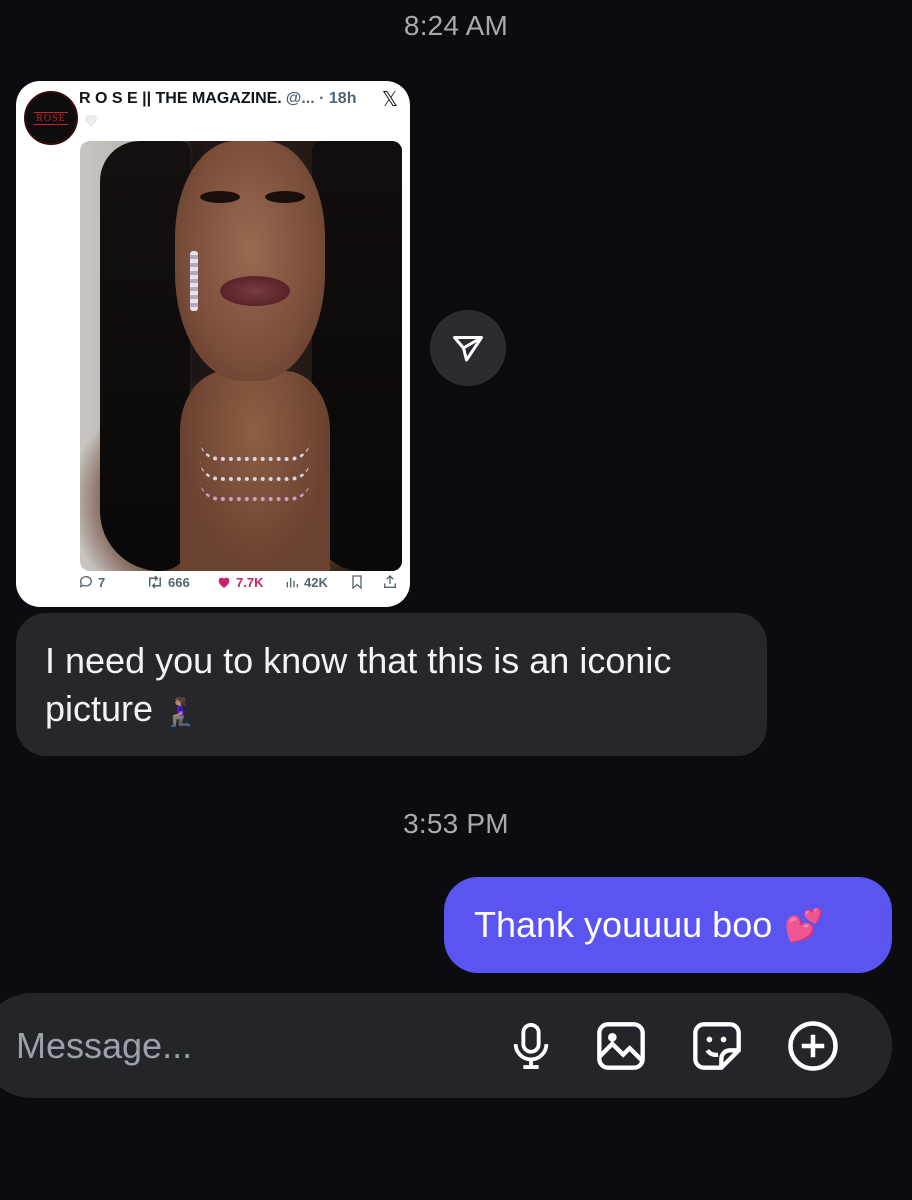  I want to click on photo-earring, so click(194, 281).